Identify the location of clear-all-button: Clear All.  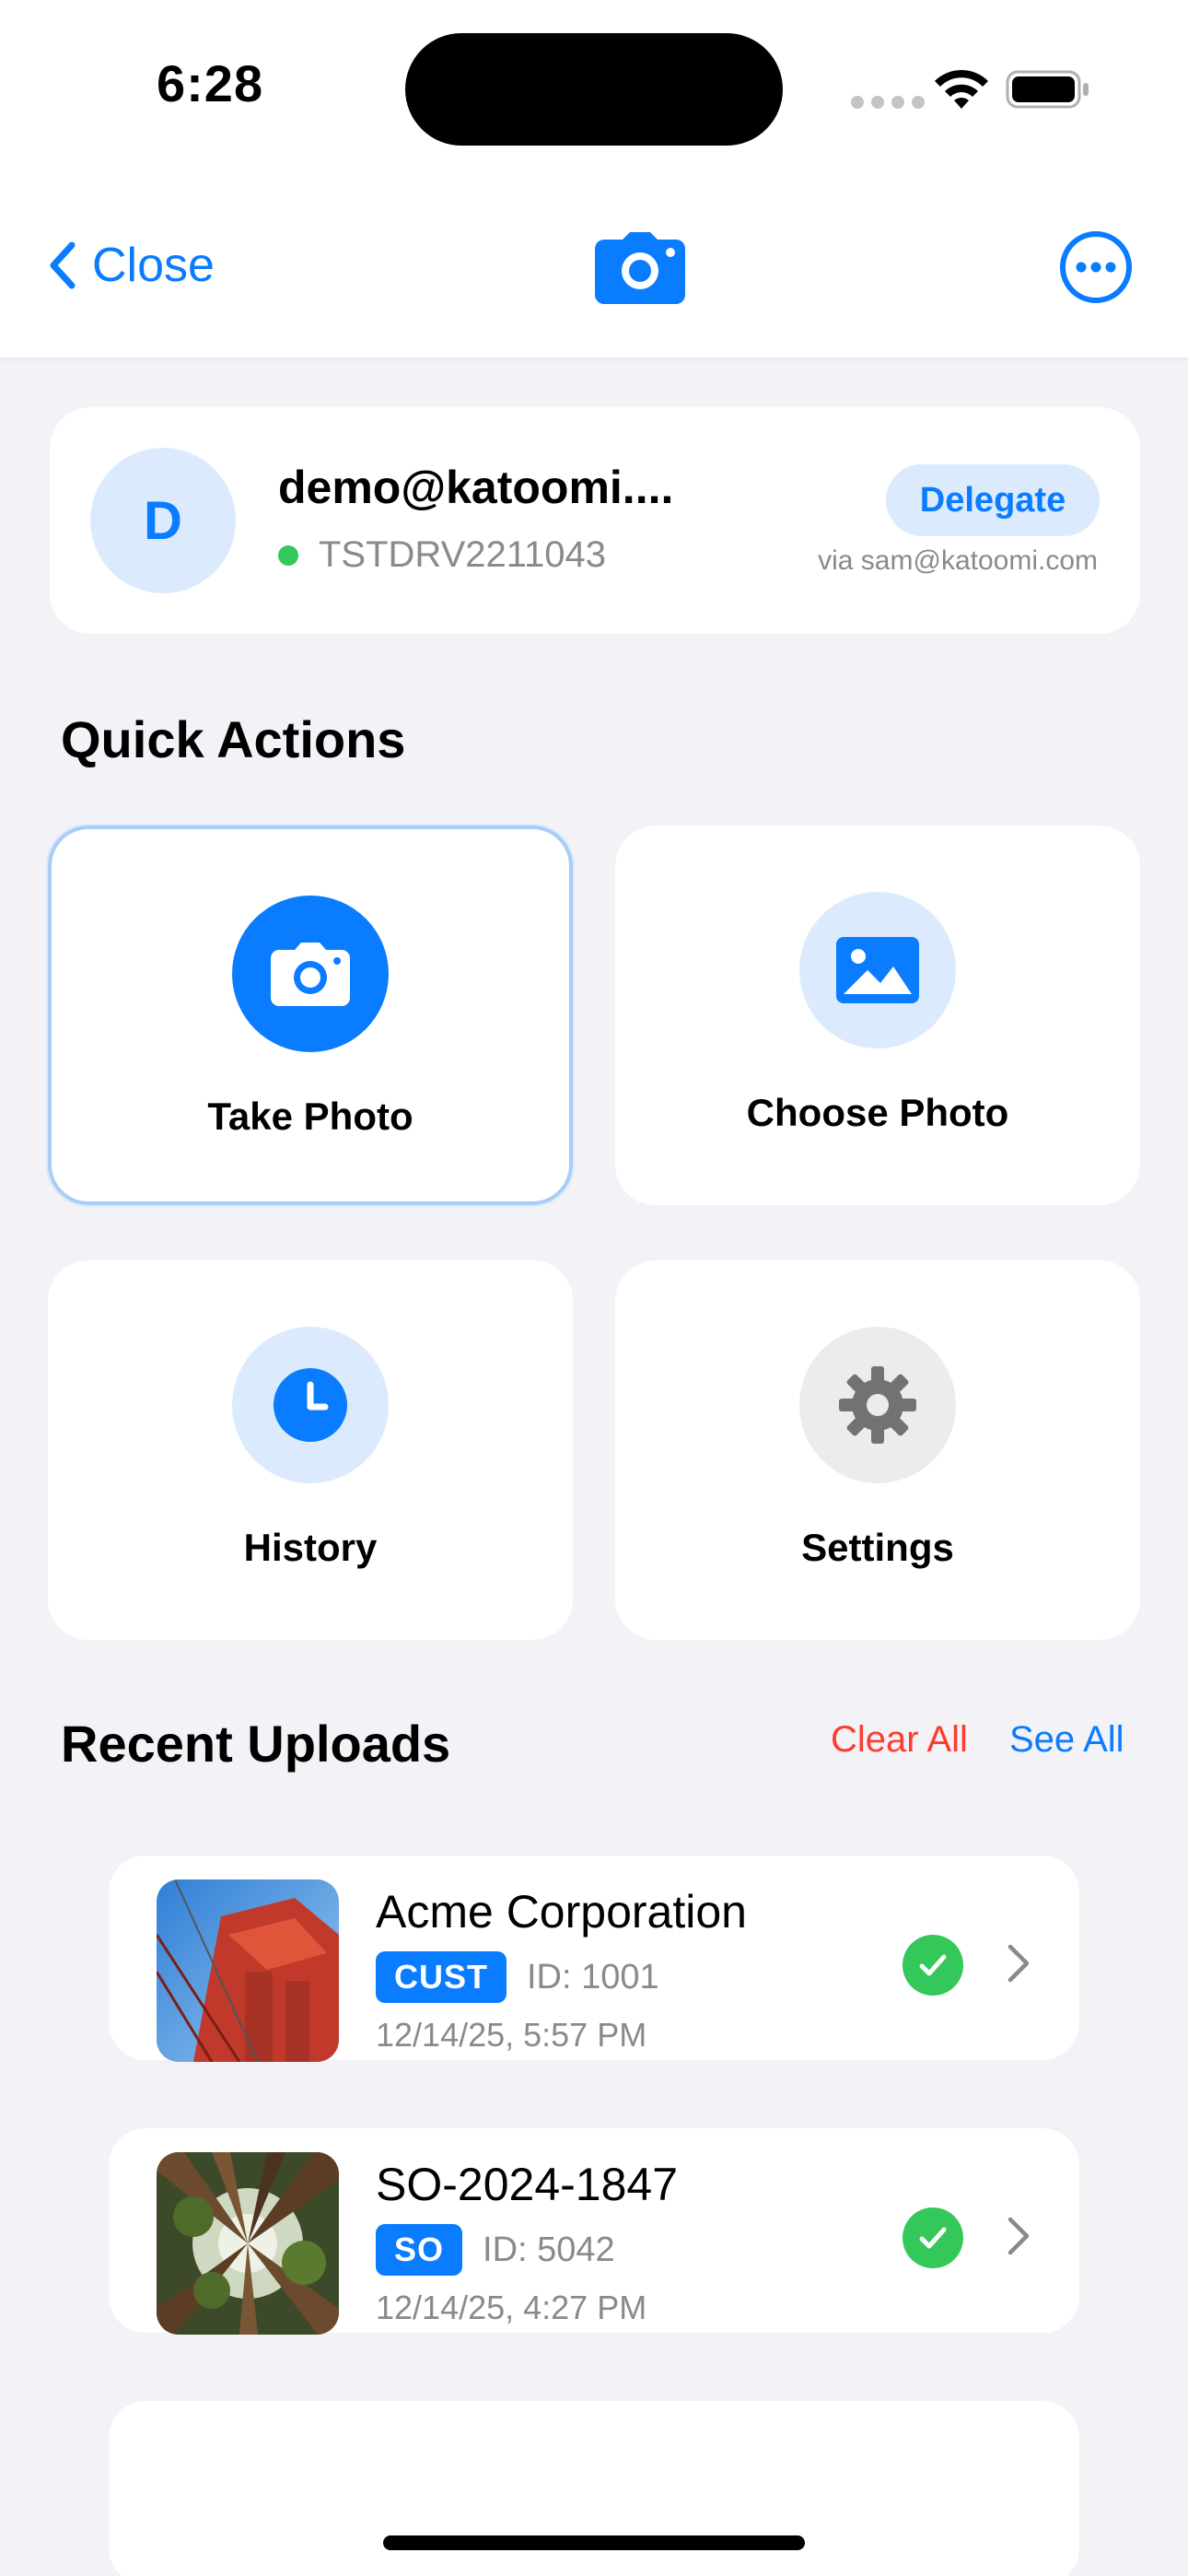
(899, 1740).